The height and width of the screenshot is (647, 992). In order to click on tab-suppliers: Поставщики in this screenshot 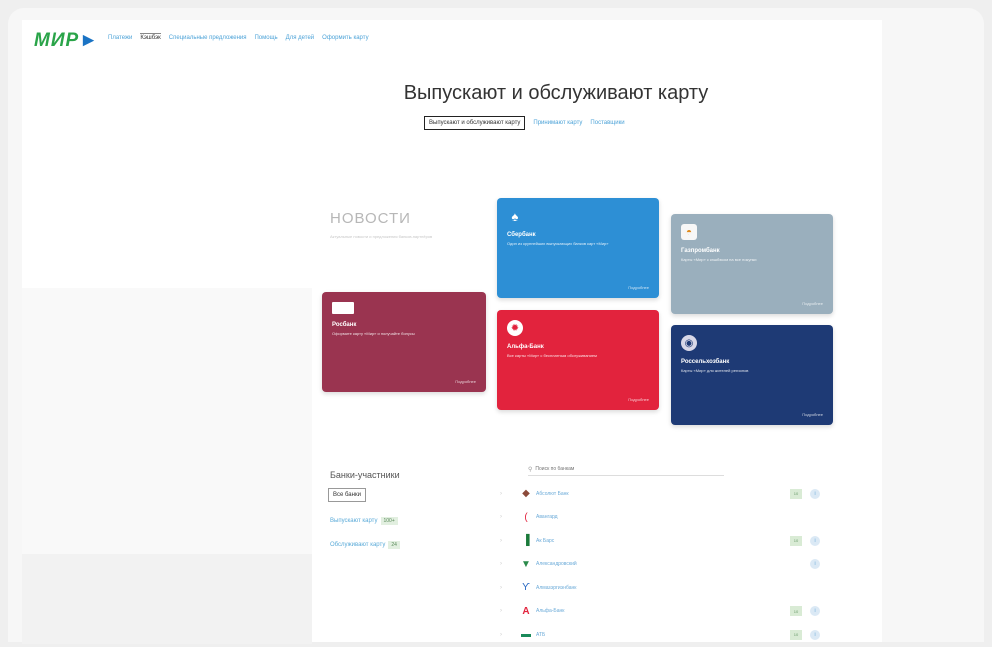, I will do `click(607, 123)`.